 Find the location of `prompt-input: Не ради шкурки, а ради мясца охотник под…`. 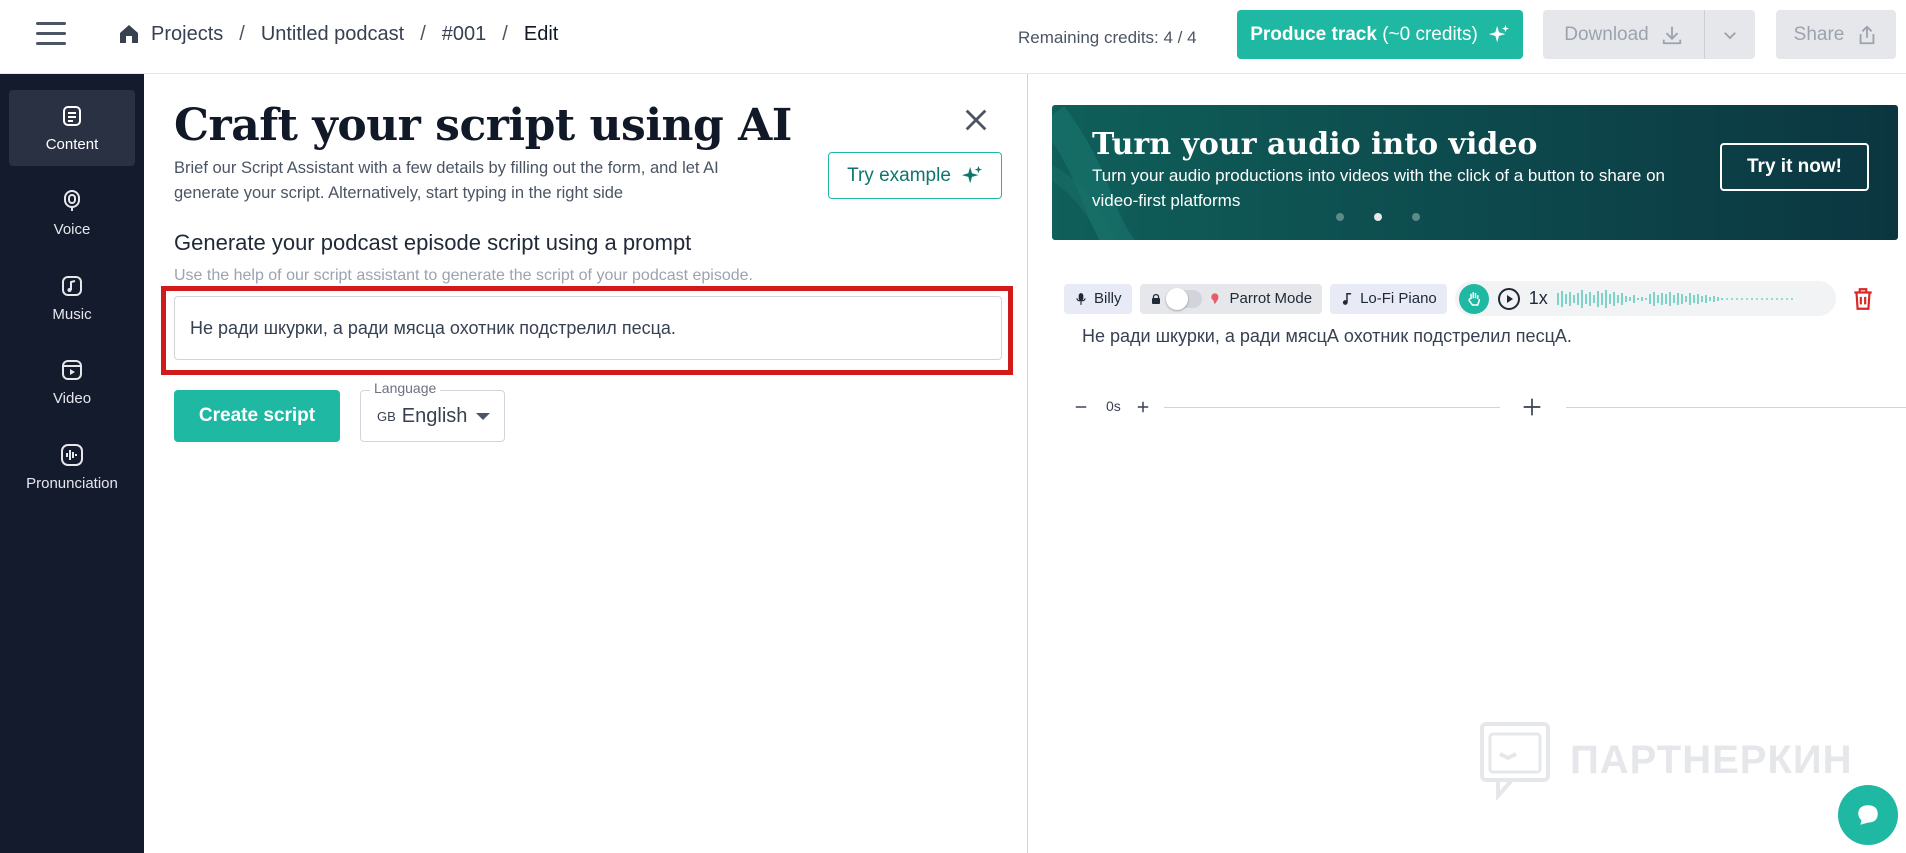

prompt-input: Не ради шкурки, а ради мясца охотник под… is located at coordinates (588, 328).